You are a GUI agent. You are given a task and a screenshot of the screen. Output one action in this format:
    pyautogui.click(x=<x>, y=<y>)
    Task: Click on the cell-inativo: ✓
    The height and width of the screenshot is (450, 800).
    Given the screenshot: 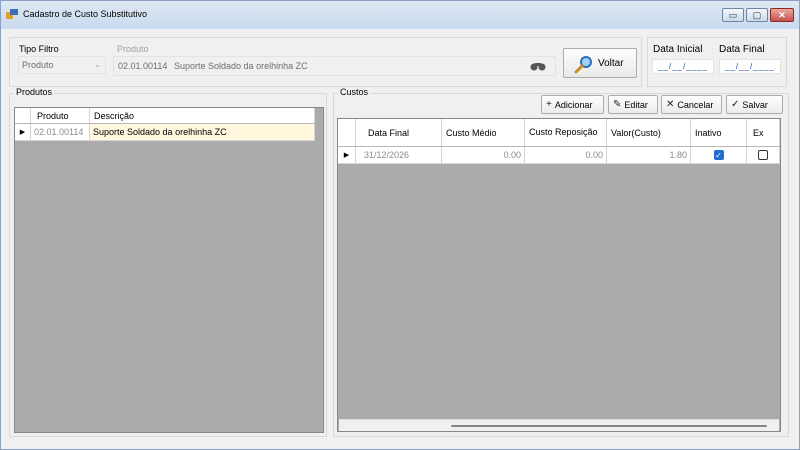 What is the action you would take?
    pyautogui.click(x=719, y=155)
    